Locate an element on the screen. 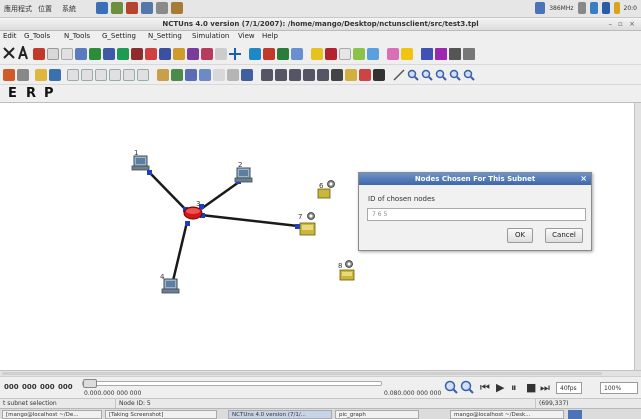  node-editor-icon is located at coordinates (427, 54).